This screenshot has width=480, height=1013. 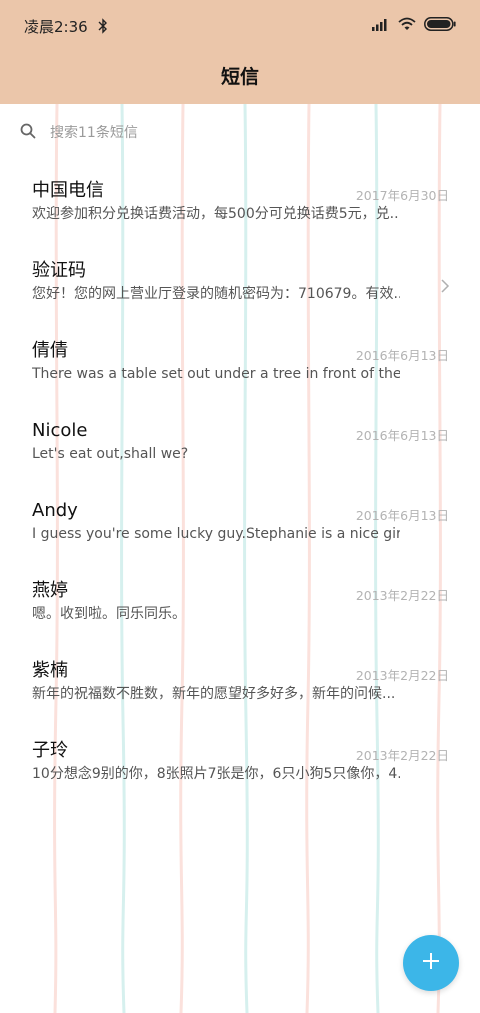 I want to click on search-input, so click(x=240, y=133).